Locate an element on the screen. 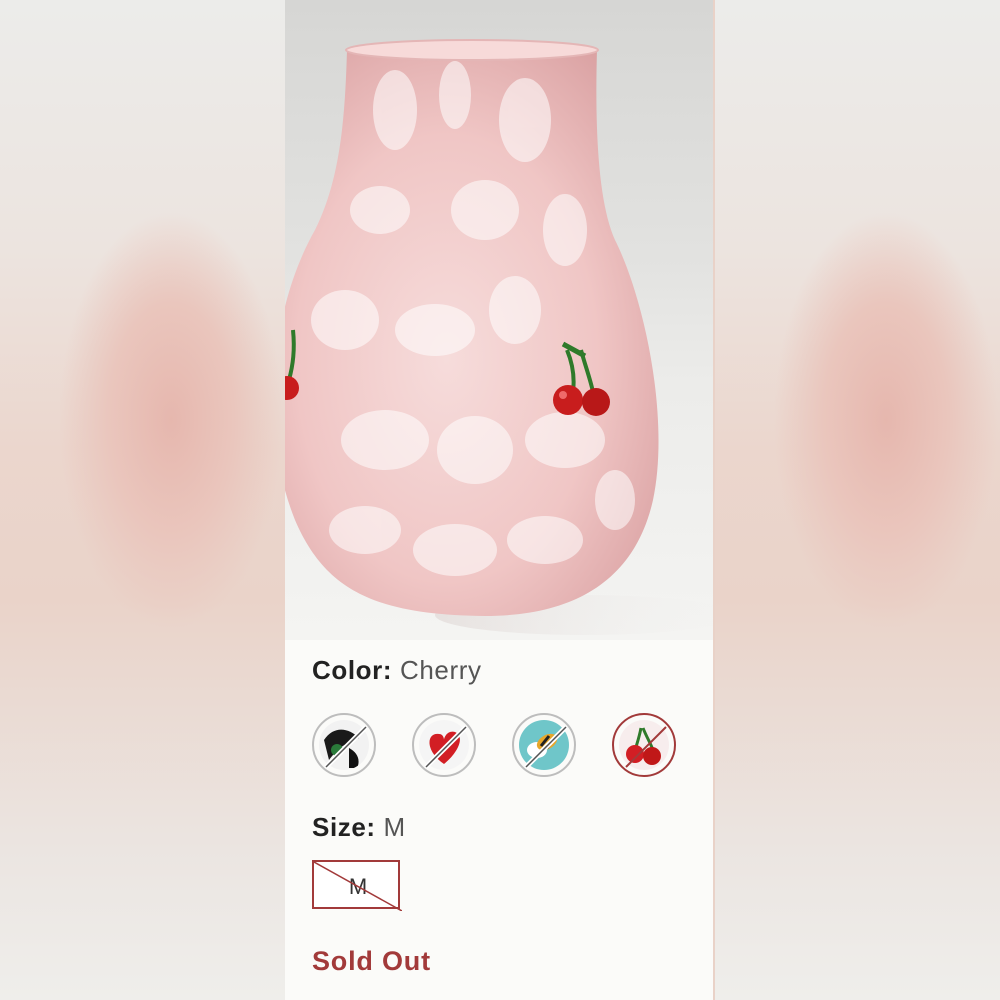 This screenshot has height=1000, width=1000. swatch-cherry is located at coordinates (644, 745).